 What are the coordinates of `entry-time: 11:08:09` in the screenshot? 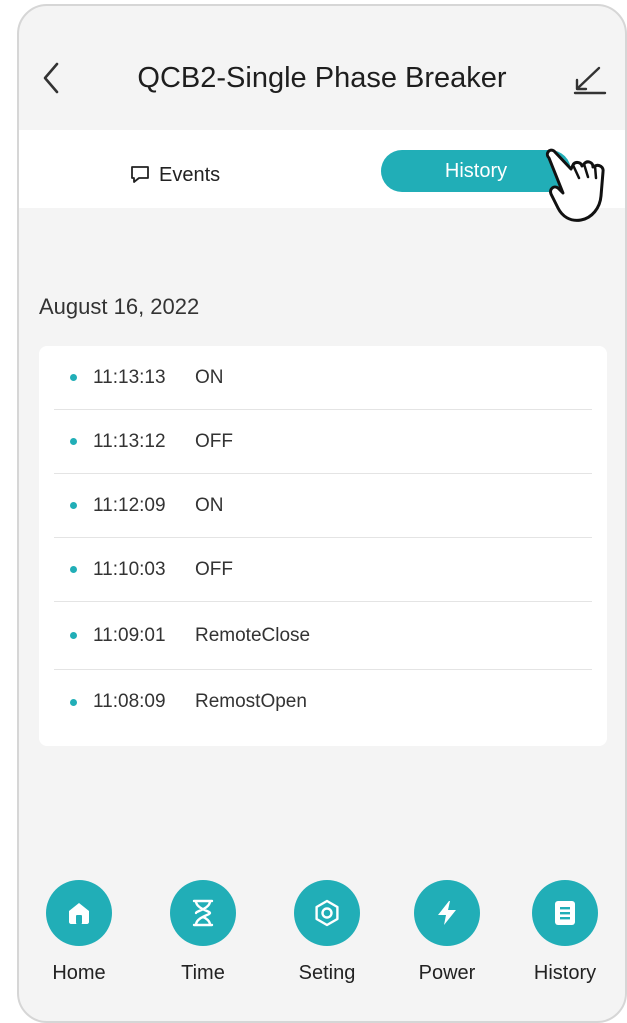 It's located at (129, 701).